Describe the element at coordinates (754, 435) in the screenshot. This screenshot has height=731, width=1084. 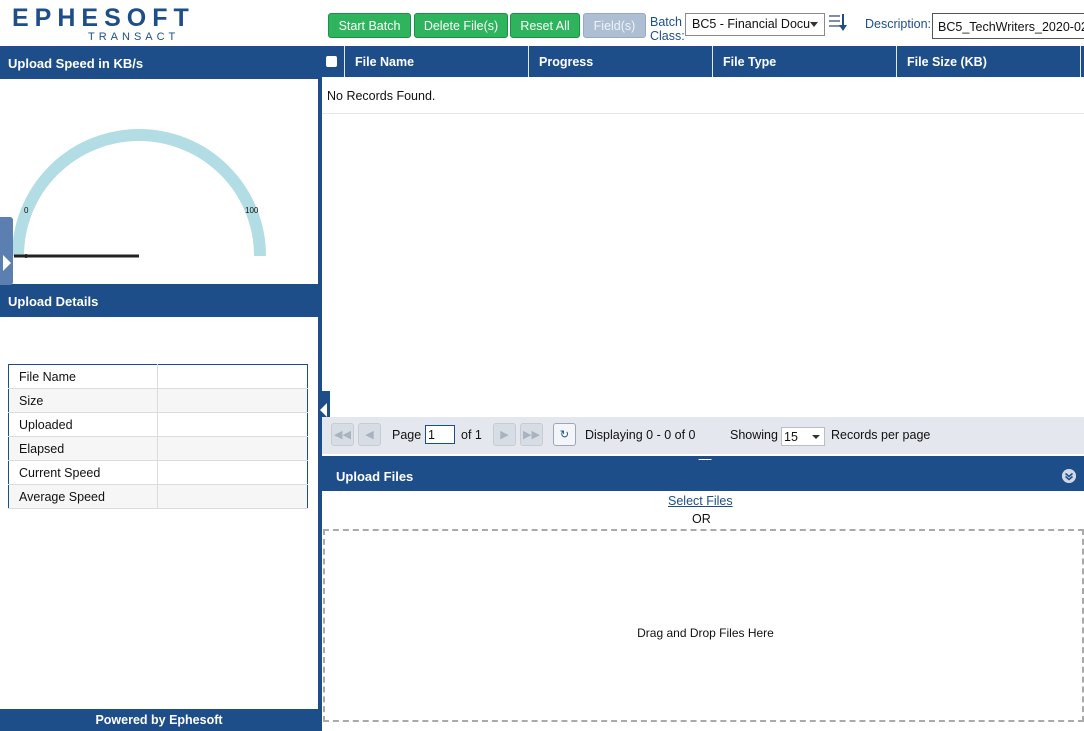
I see `showing-label: Showing` at that location.